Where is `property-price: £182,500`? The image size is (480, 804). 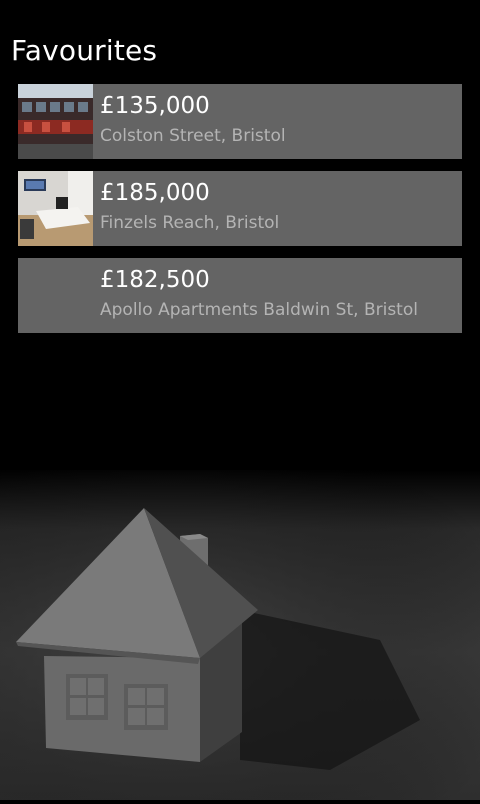 property-price: £182,500 is located at coordinates (155, 280).